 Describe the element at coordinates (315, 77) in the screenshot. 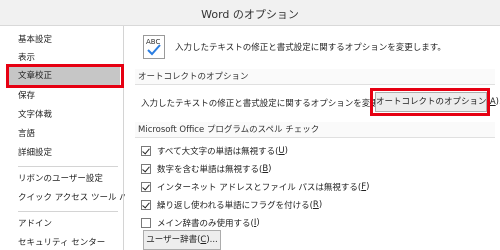

I see `autocorrect-section-header: オートコレクトのオプション` at that location.